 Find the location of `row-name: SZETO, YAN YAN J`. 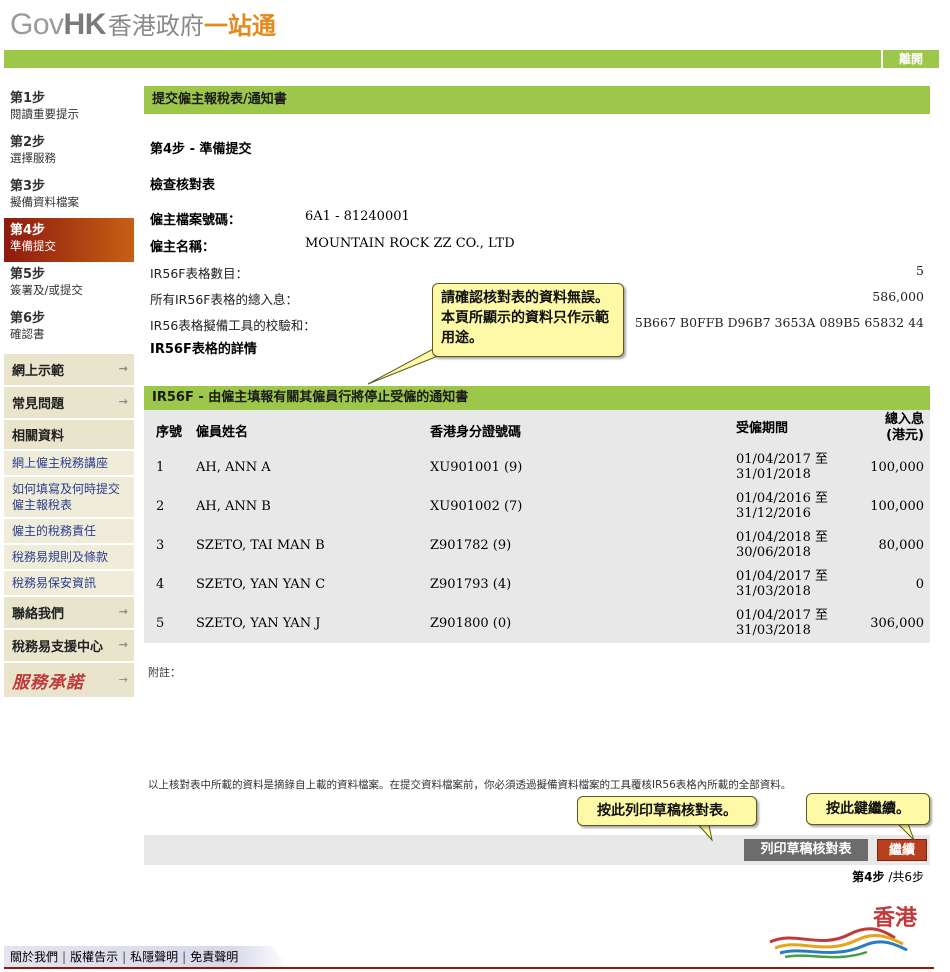

row-name: SZETO, YAN YAN J is located at coordinates (258, 623).